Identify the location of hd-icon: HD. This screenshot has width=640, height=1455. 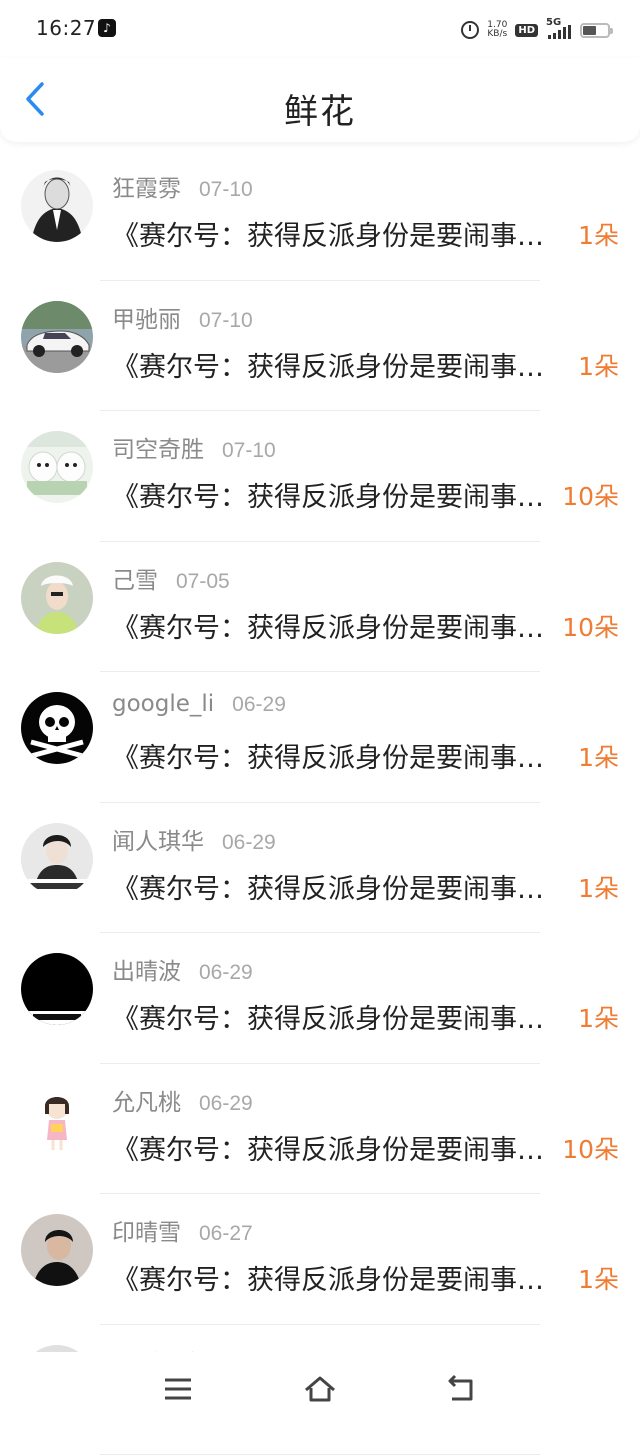
(526, 30).